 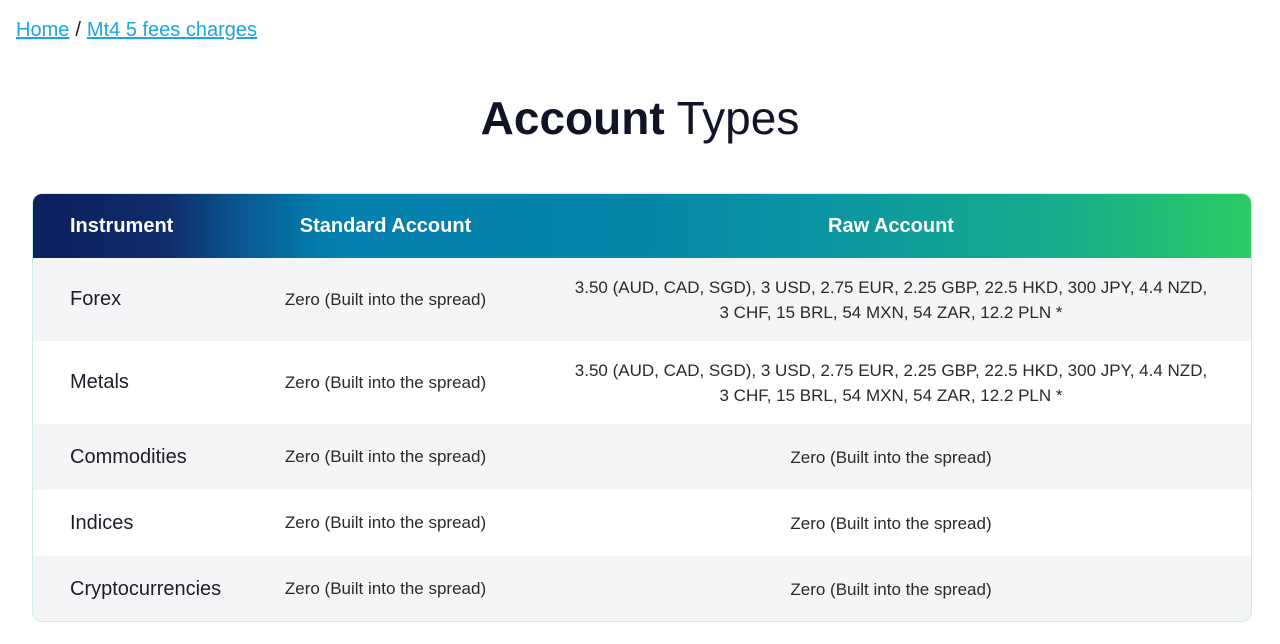 What do you see at coordinates (42, 30) in the screenshot?
I see `breadcrumb-home-link: Home` at bounding box center [42, 30].